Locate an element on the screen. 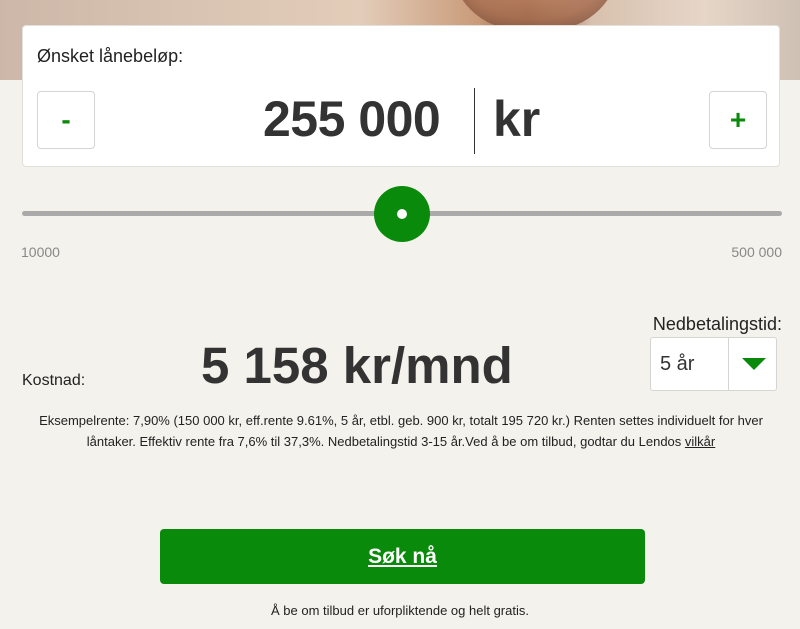  cost-label: Kostnad: is located at coordinates (54, 380).